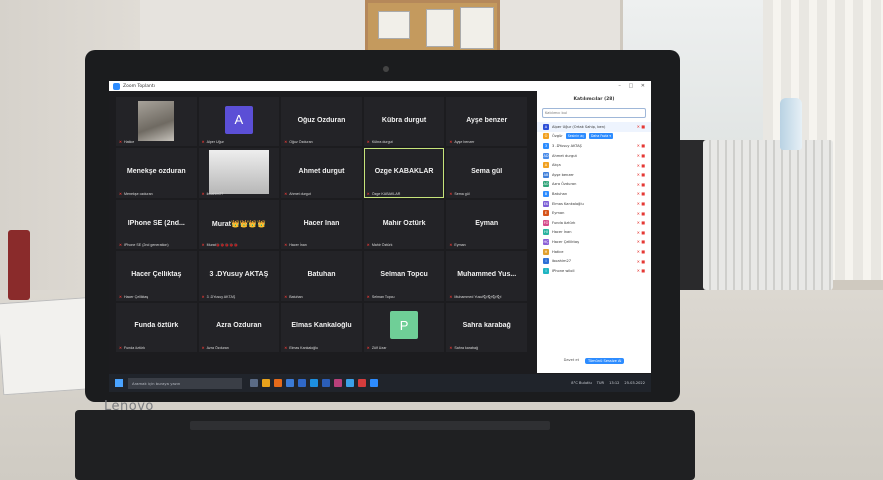  What do you see at coordinates (239, 327) in the screenshot?
I see `participant-tile: Azra Özduran ✕ Azra Özduran` at bounding box center [239, 327].